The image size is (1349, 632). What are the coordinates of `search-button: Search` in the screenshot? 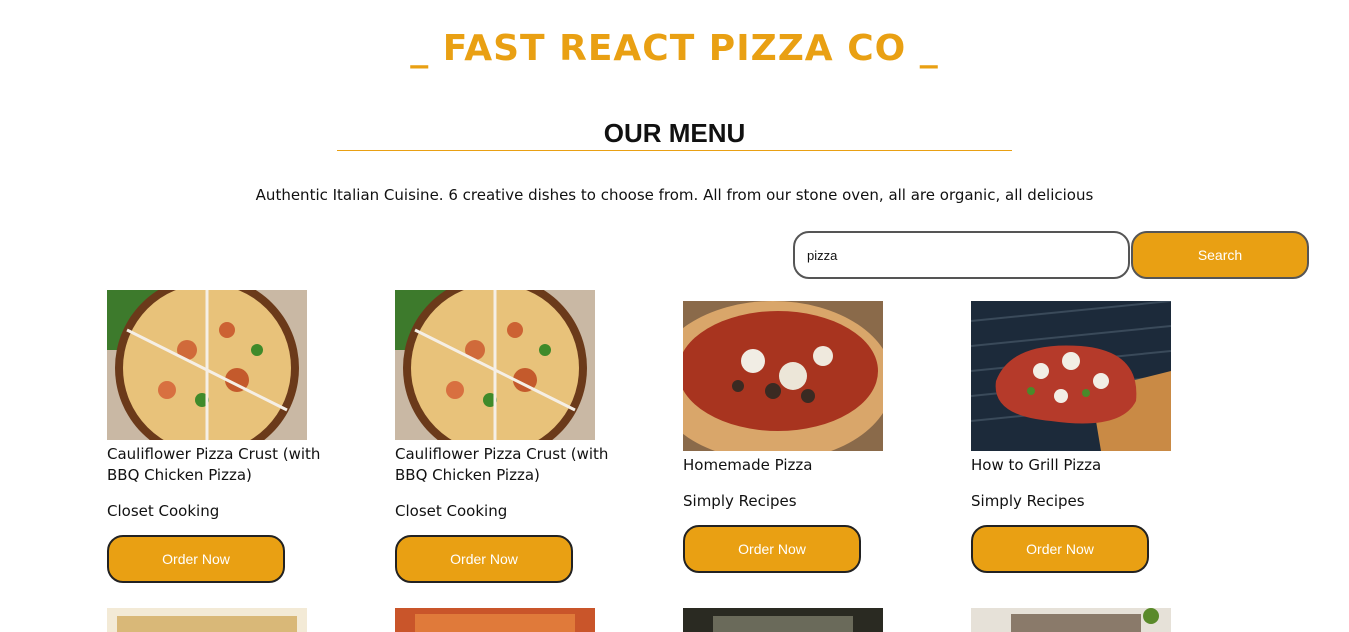 It's located at (1220, 255).